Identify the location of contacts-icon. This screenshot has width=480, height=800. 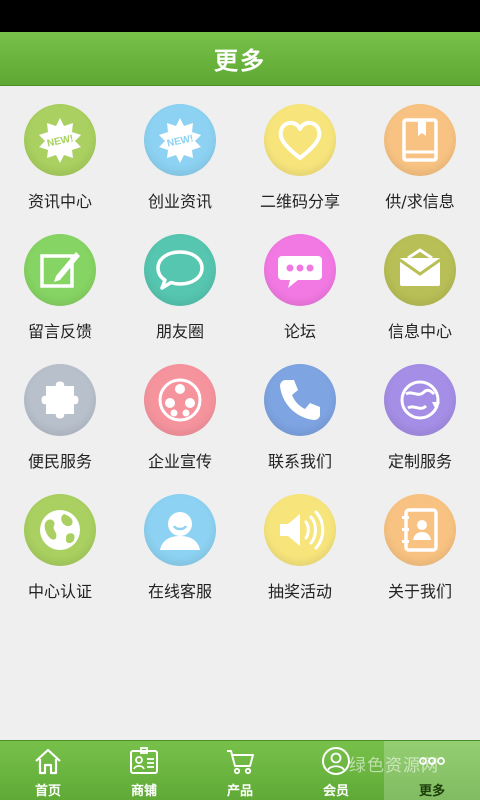
(420, 530).